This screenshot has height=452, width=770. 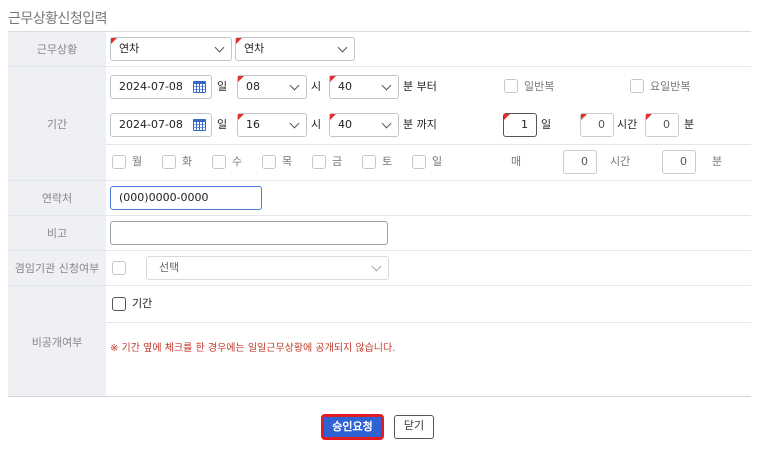 I want to click on work-status-detail-select: 연차, so click(x=295, y=49).